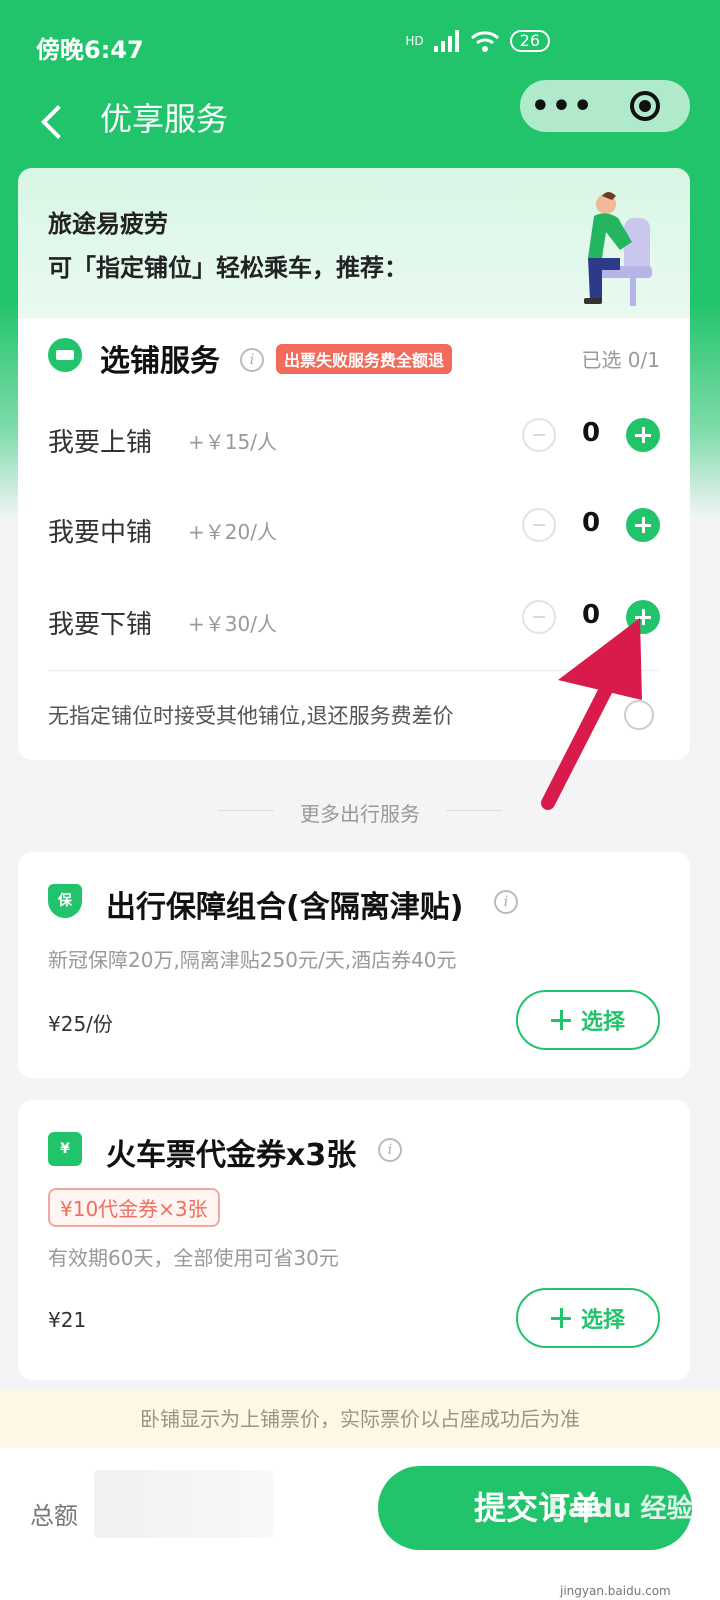 The image size is (720, 1600). What do you see at coordinates (184, 1504) in the screenshot?
I see `total-amount-blurred` at bounding box center [184, 1504].